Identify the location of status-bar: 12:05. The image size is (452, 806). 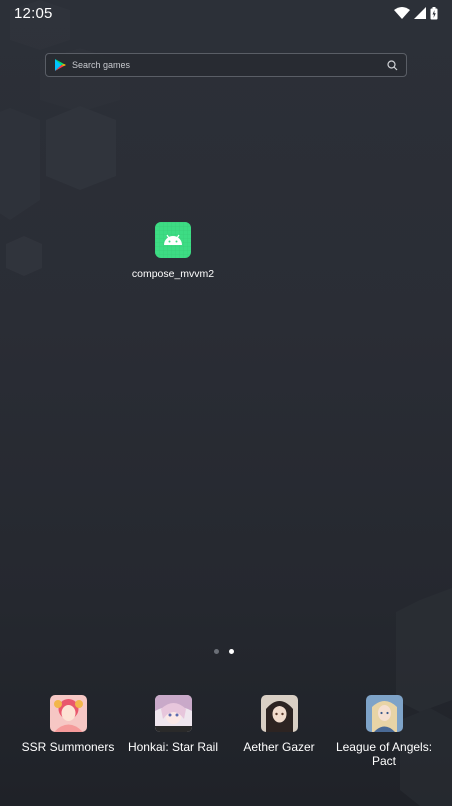
(226, 13).